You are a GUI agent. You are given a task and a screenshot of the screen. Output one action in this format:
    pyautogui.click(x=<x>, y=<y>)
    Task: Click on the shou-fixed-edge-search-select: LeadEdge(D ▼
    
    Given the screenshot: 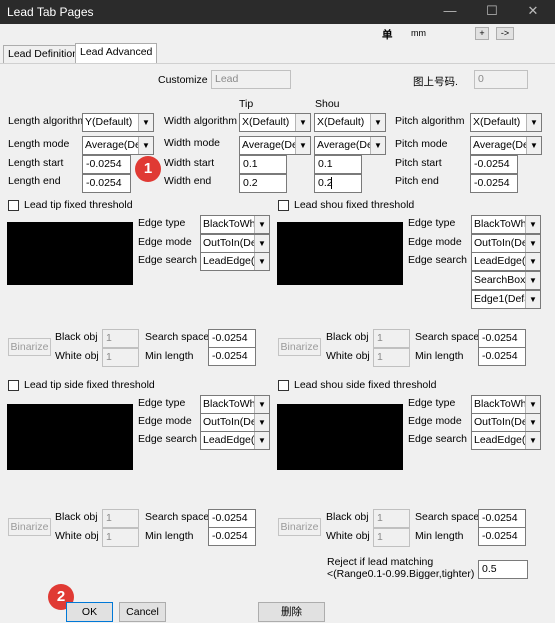 What is the action you would take?
    pyautogui.click(x=506, y=261)
    